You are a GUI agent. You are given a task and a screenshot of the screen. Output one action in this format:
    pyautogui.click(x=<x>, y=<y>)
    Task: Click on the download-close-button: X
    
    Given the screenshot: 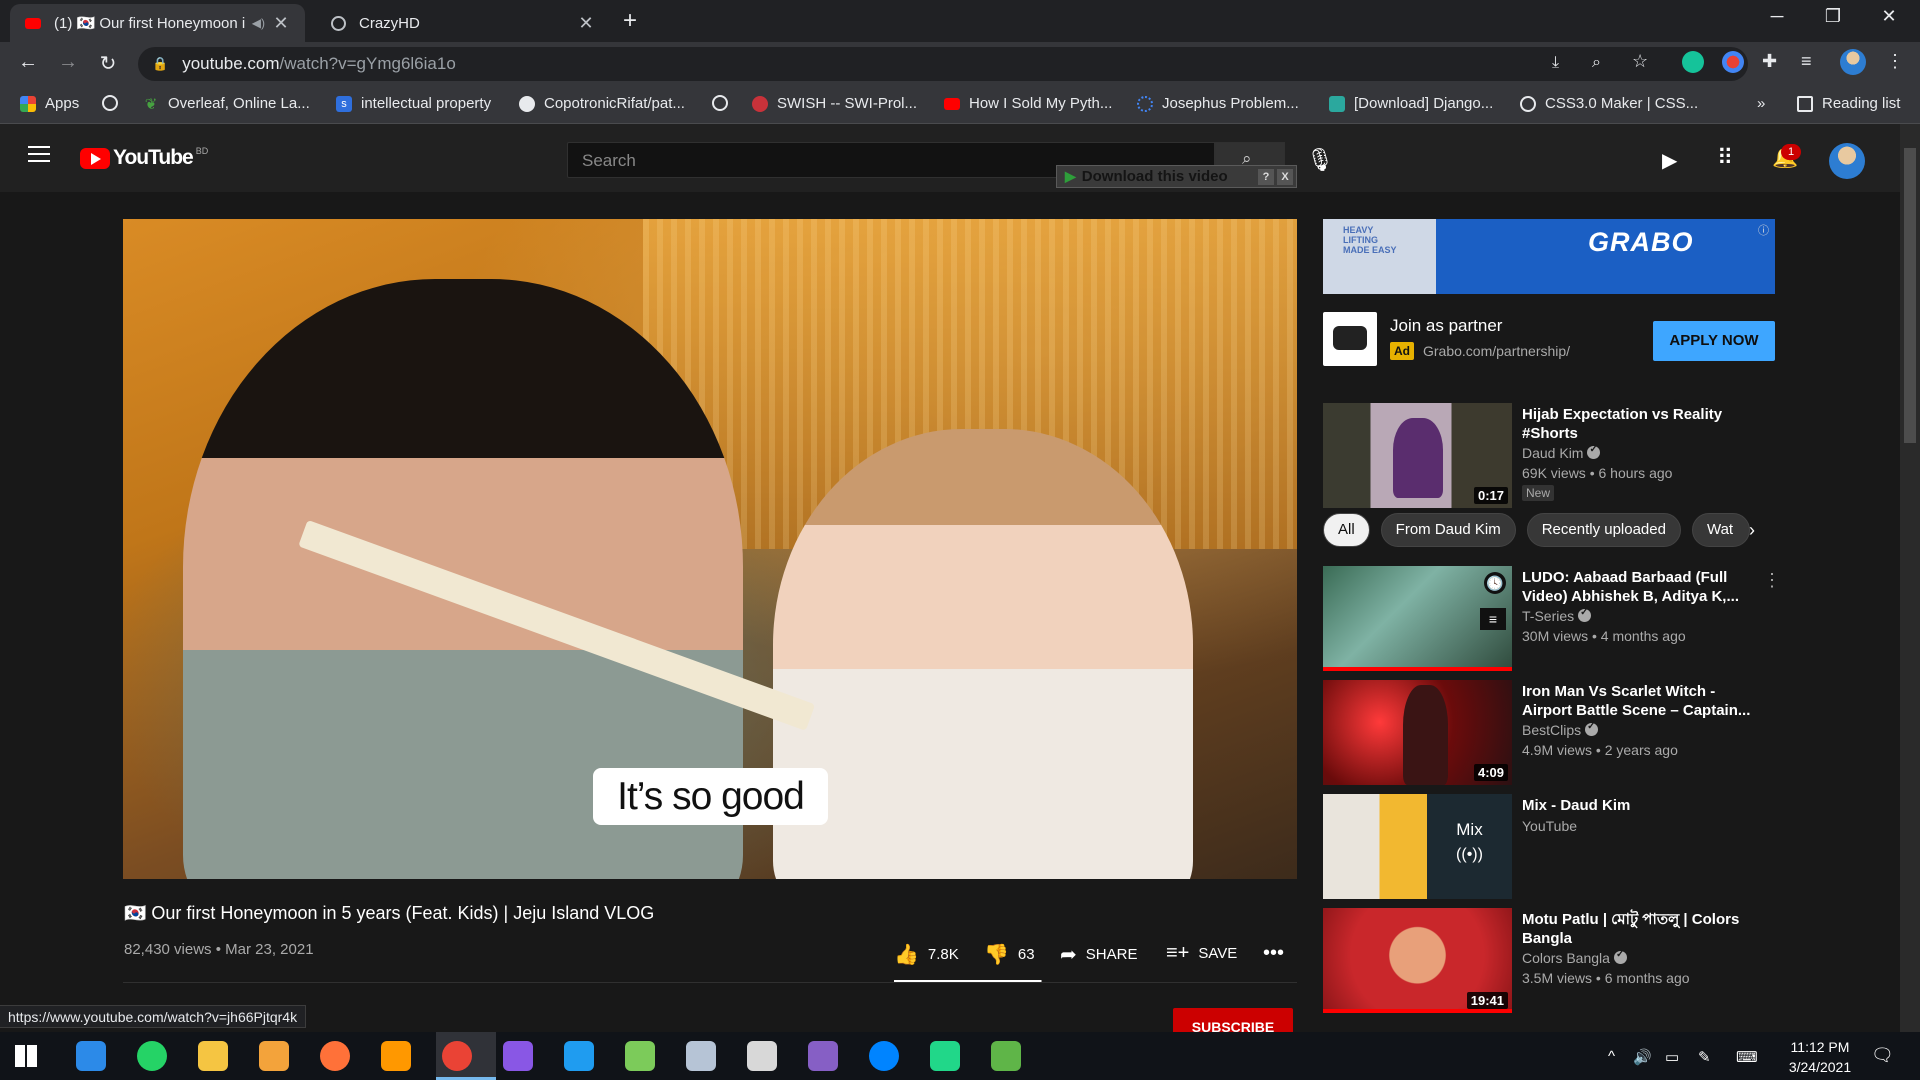 What is the action you would take?
    pyautogui.click(x=1285, y=176)
    